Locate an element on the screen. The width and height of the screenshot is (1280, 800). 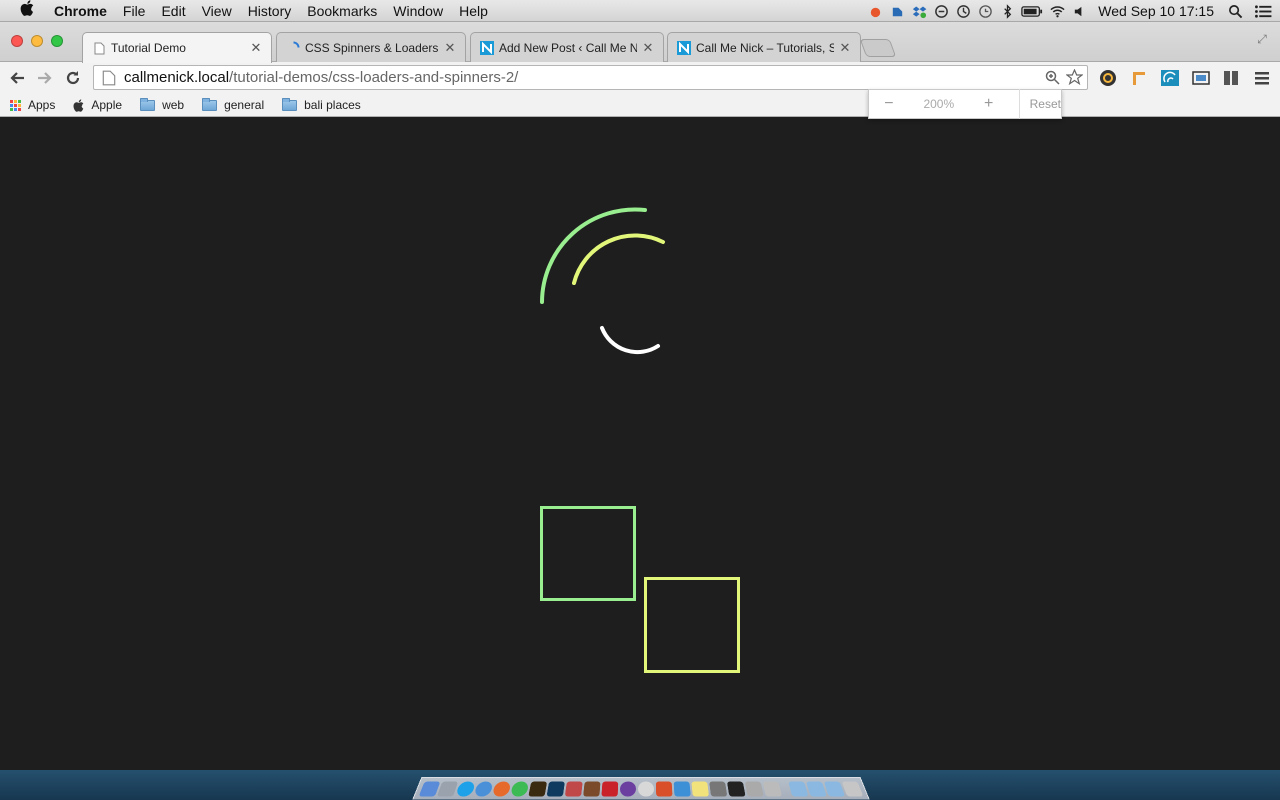
zoom-level: 200% is located at coordinates (939, 104).